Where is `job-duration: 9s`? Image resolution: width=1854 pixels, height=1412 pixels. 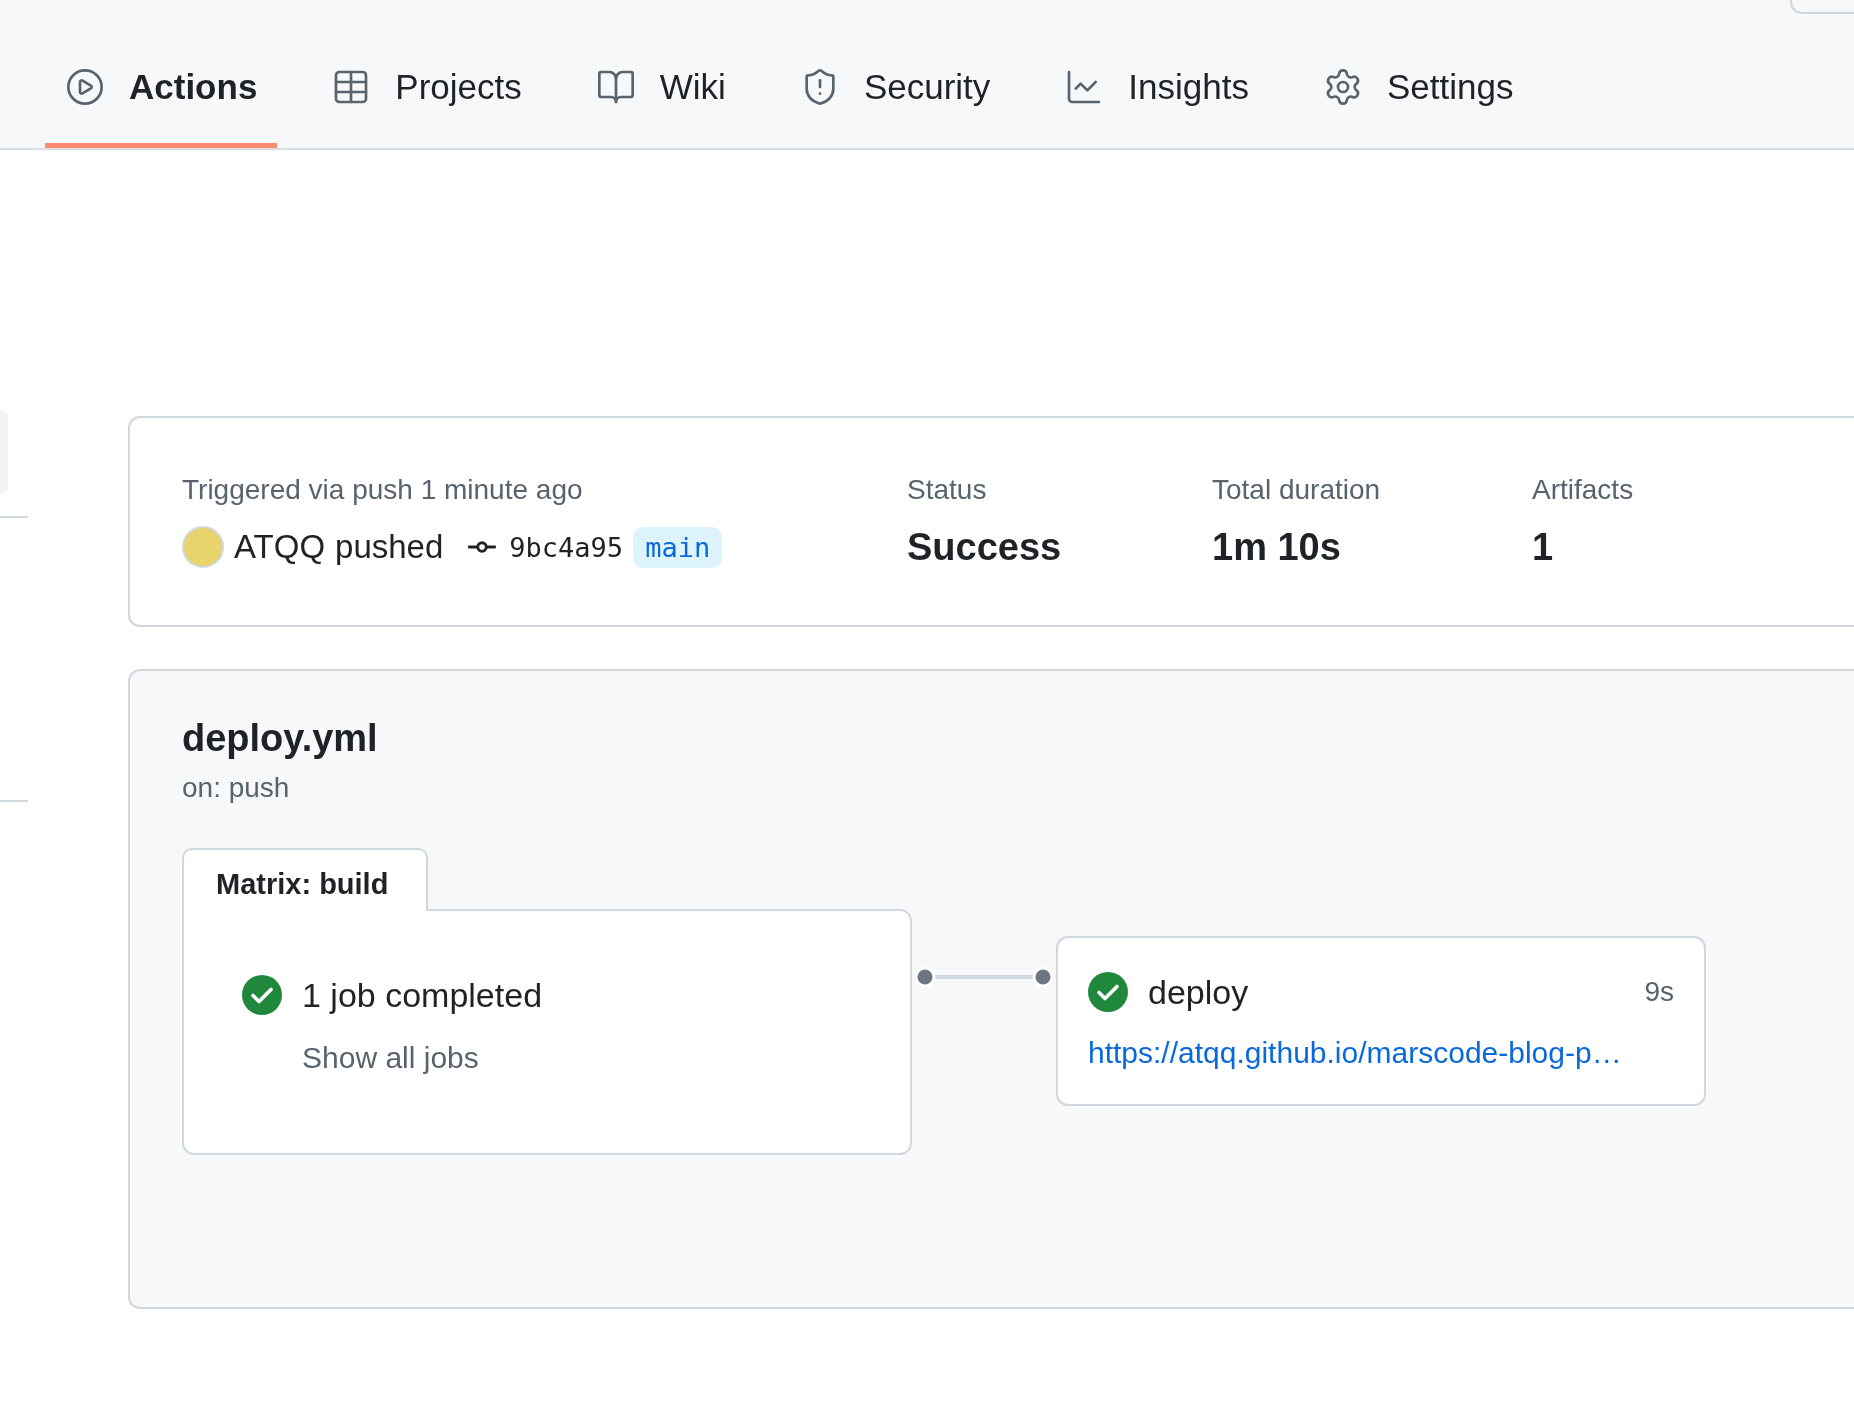 job-duration: 9s is located at coordinates (1659, 992).